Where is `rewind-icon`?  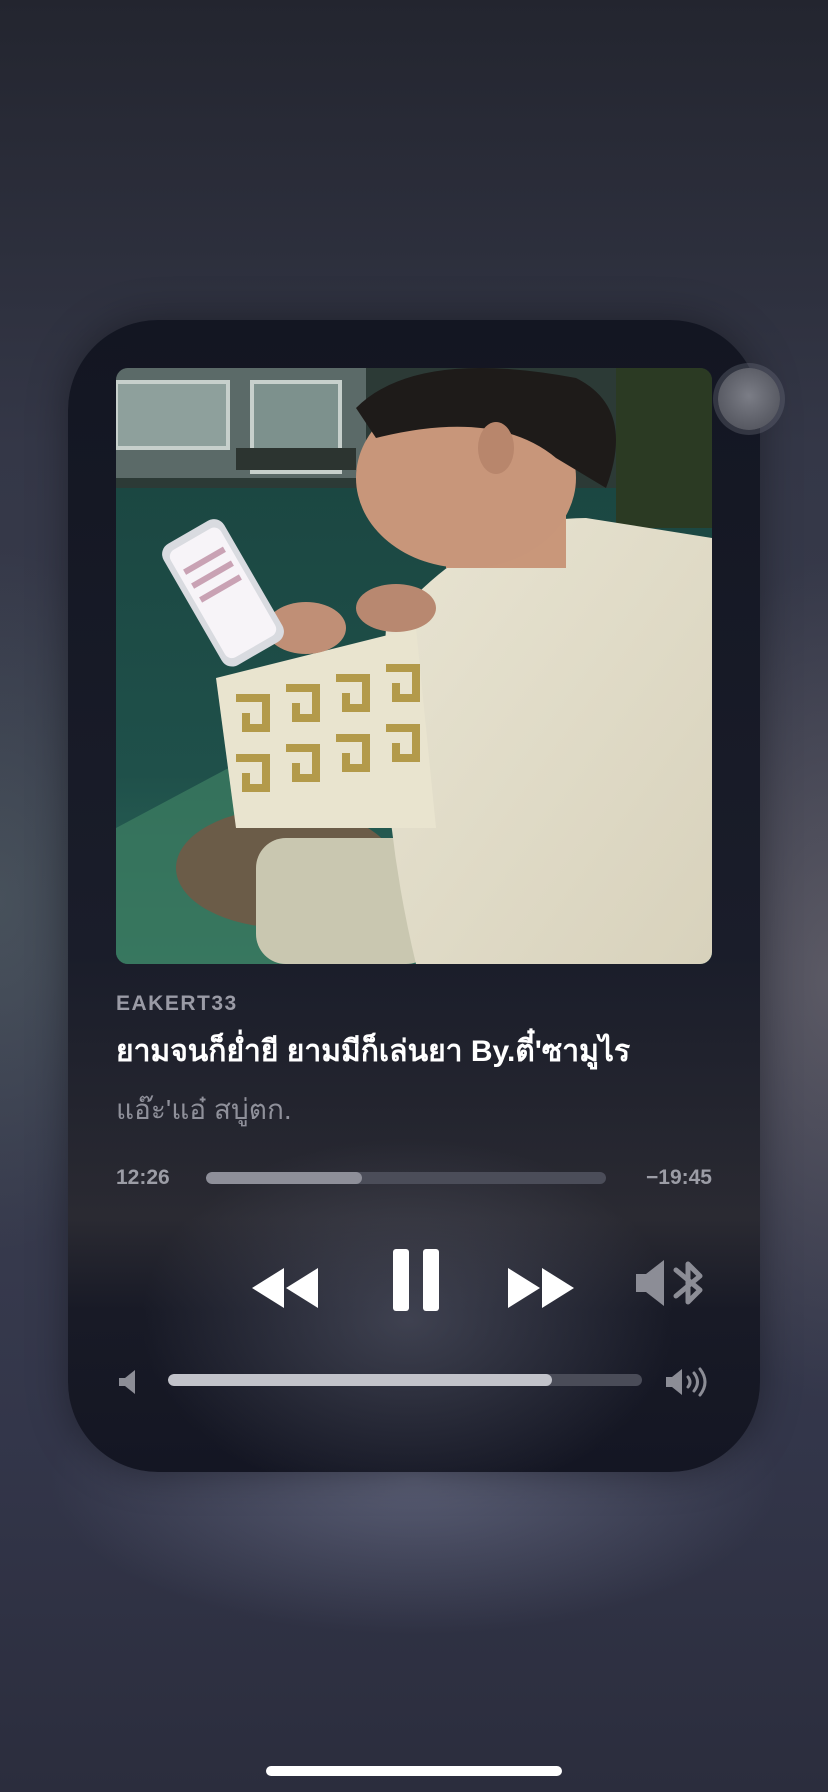
rewind-icon is located at coordinates (285, 1288).